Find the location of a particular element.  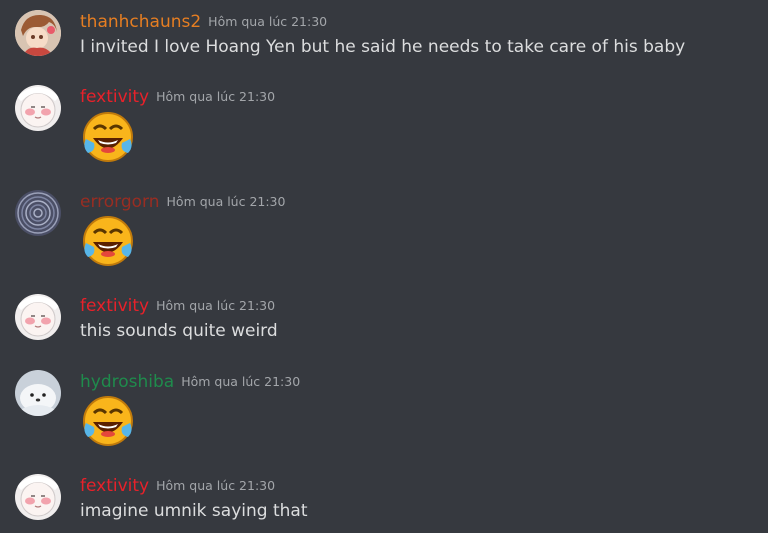

username: thanhchauns2 is located at coordinates (140, 22).